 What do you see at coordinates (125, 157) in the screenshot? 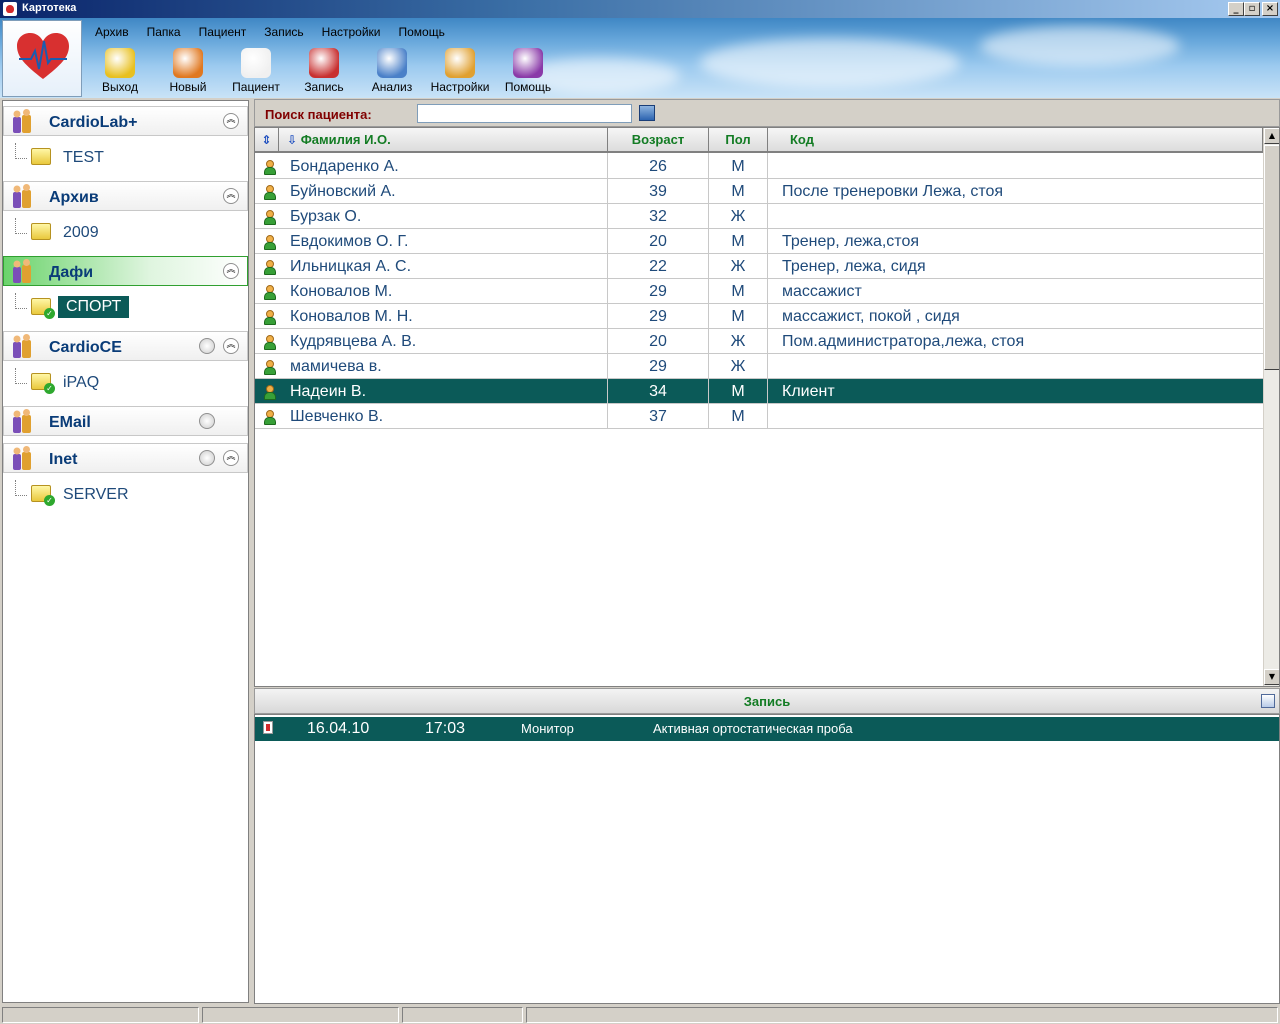
I see `sidebar-folder-0: TEST` at bounding box center [125, 157].